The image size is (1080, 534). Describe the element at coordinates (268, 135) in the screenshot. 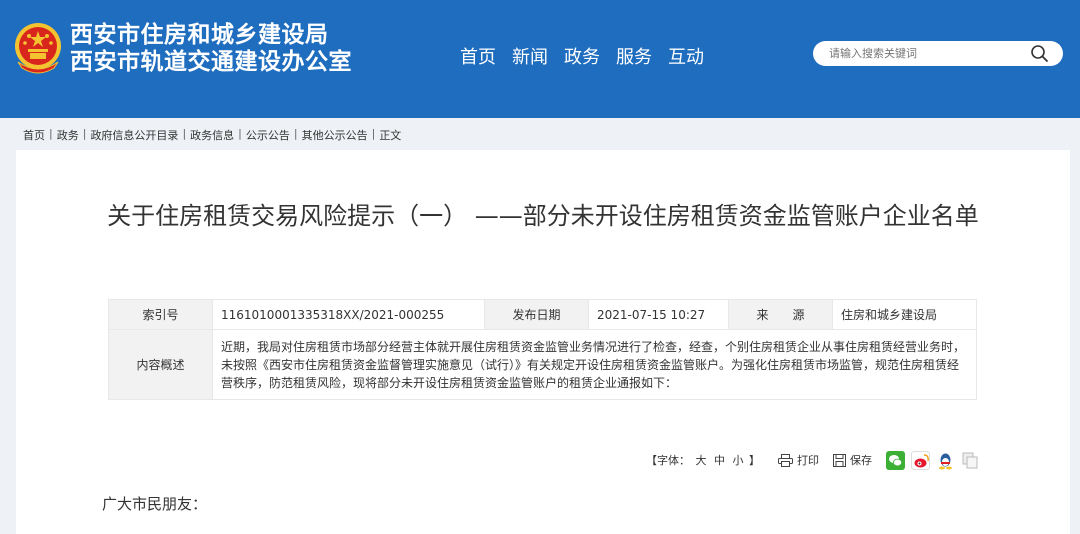

I see `breadcrumb-announcements: 公示公告` at that location.